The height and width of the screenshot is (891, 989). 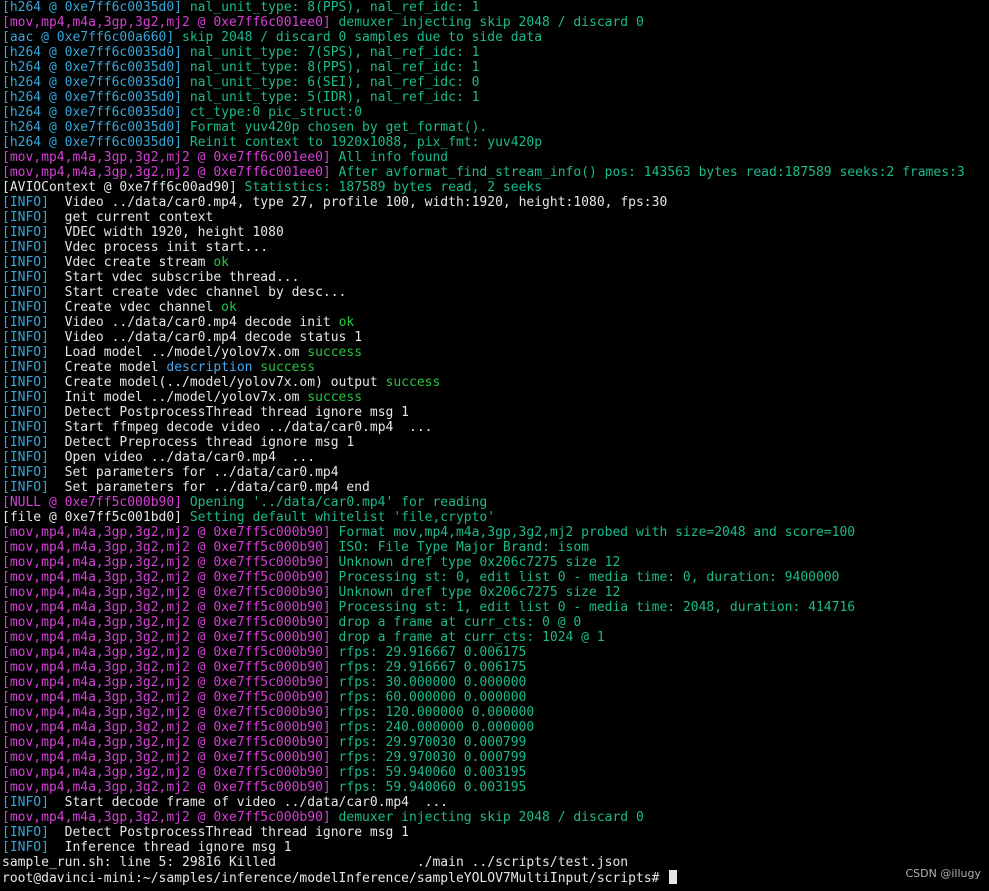 I want to click on terminal-segment: Statistics: 187589 bytes read, 2 seeks, so click(x=393, y=187).